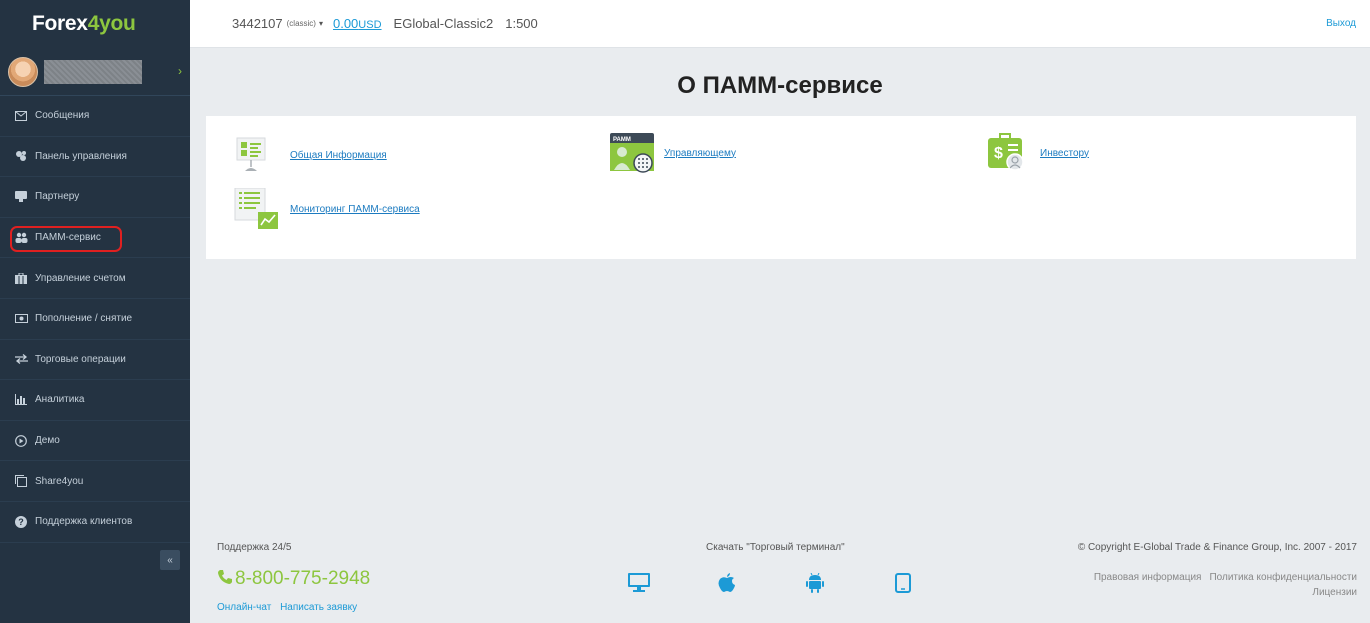 This screenshot has height=623, width=1370. What do you see at coordinates (84, 522) in the screenshot?
I see `sidebar-item-label: Поддержка клиентов` at bounding box center [84, 522].